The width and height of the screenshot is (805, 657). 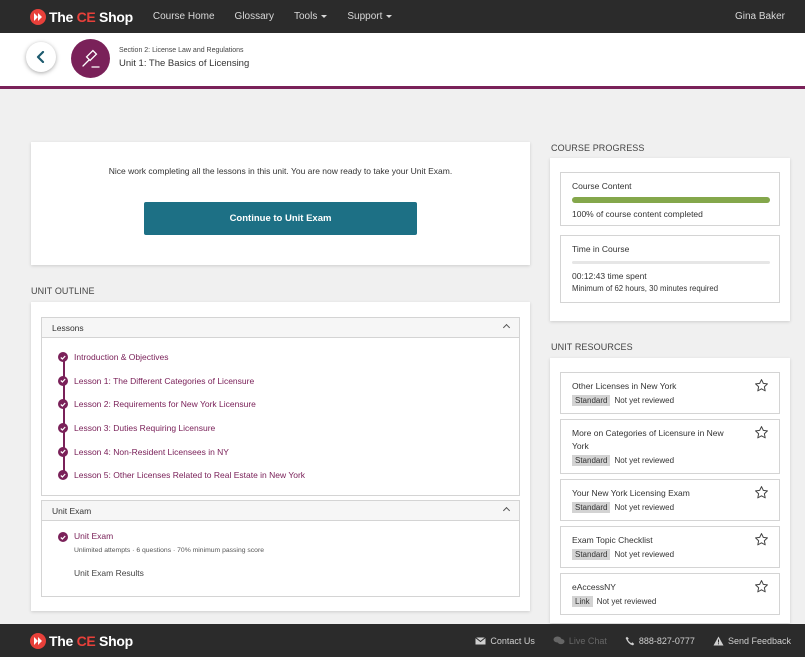 What do you see at coordinates (280, 511) in the screenshot?
I see `unit-exam-panel-header: Unit Exam` at bounding box center [280, 511].